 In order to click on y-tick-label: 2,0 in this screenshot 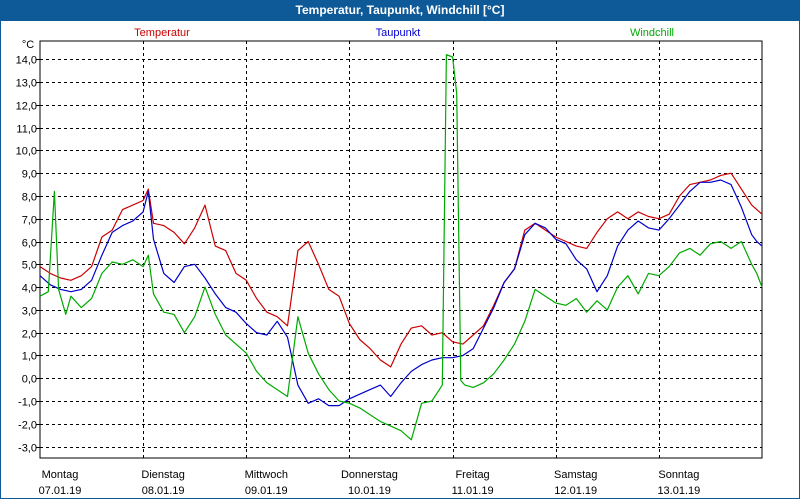, I will do `click(29, 335)`.